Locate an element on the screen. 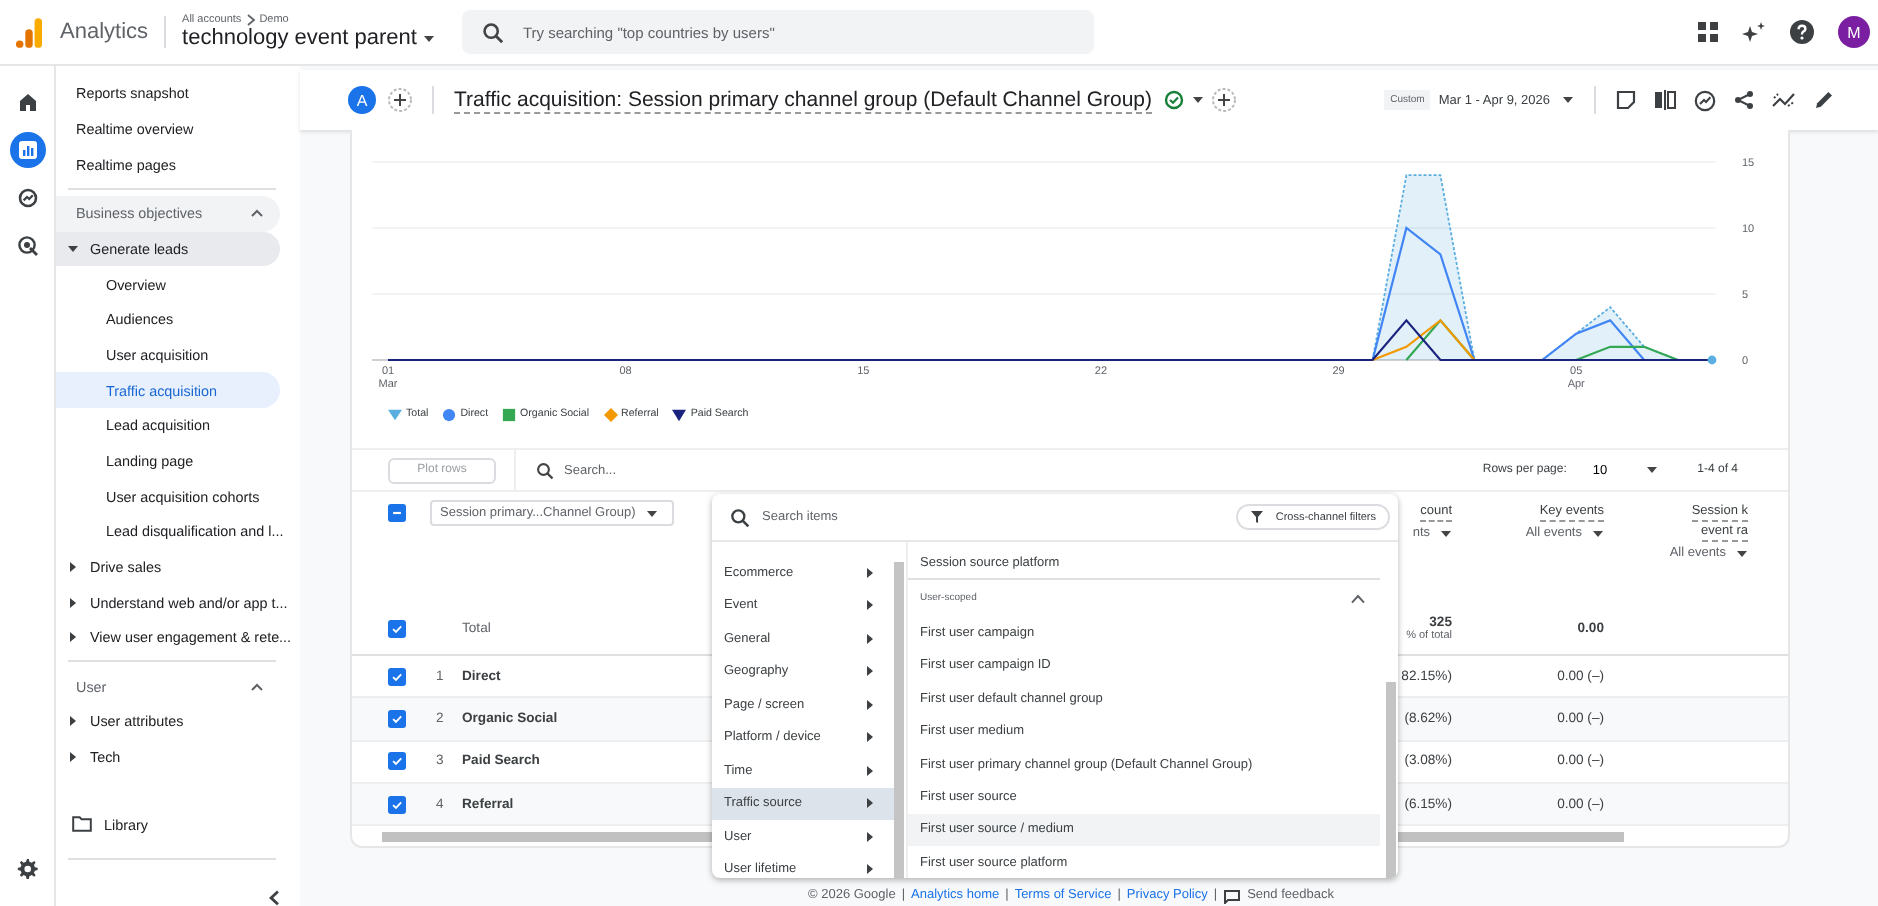 The height and width of the screenshot is (906, 1878). reports-nav-icon is located at coordinates (27, 150).